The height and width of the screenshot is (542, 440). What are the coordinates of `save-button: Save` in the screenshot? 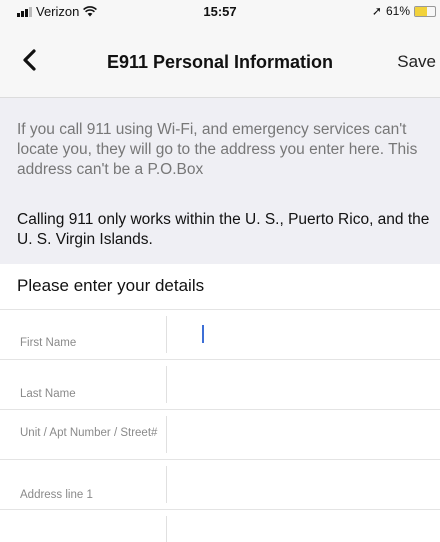 It's located at (416, 62).